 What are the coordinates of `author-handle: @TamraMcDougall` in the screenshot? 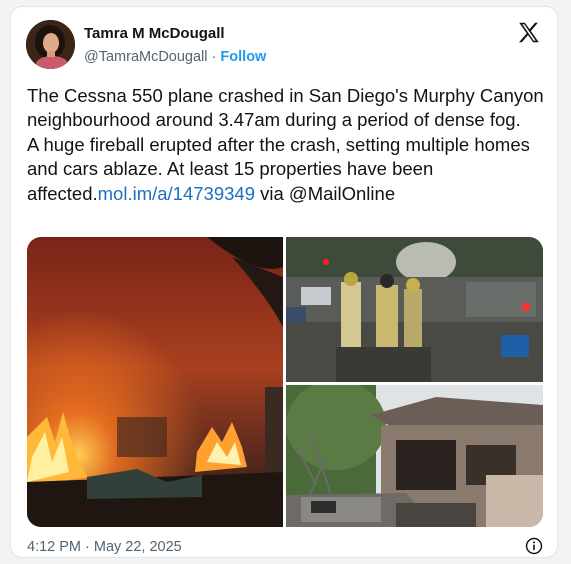 It's located at (146, 57).